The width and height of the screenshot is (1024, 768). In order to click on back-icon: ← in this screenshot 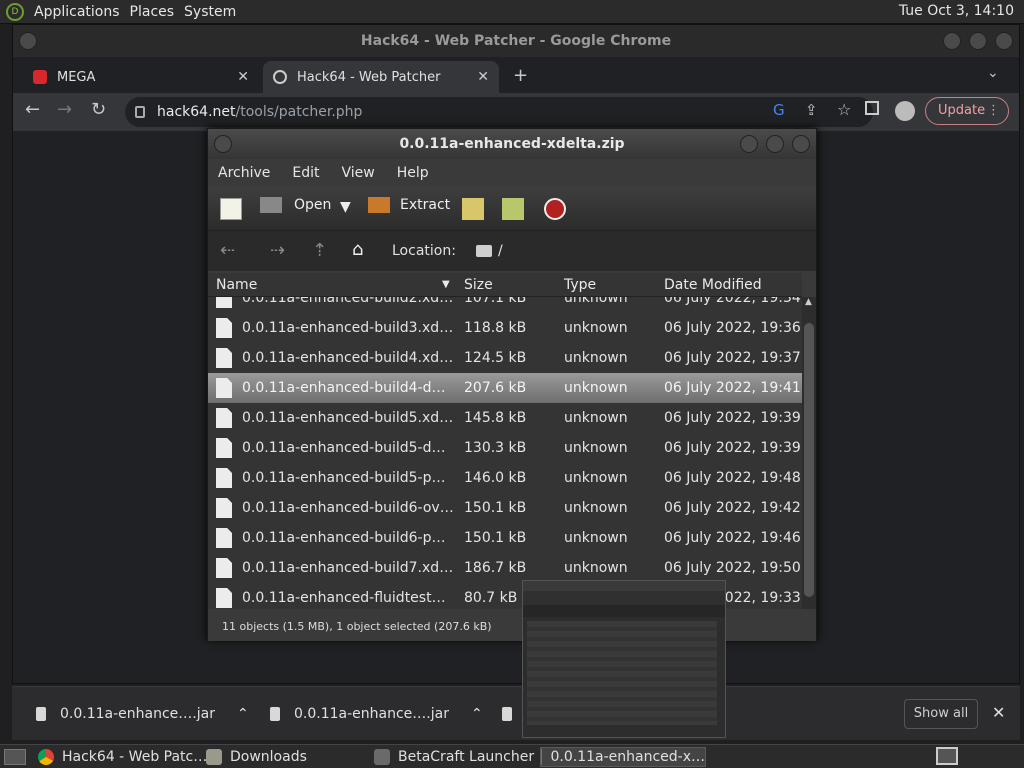, I will do `click(32, 109)`.